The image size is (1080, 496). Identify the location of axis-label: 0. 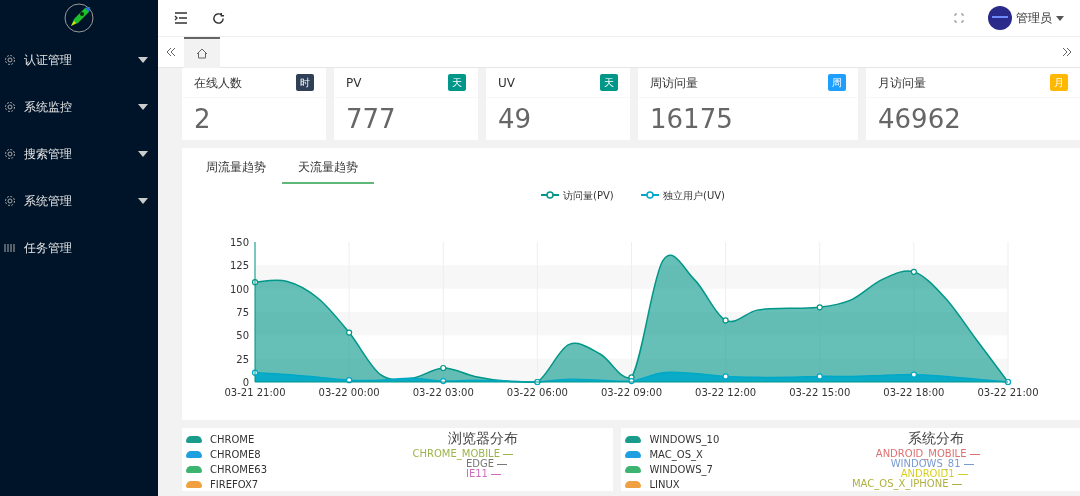
(245, 382).